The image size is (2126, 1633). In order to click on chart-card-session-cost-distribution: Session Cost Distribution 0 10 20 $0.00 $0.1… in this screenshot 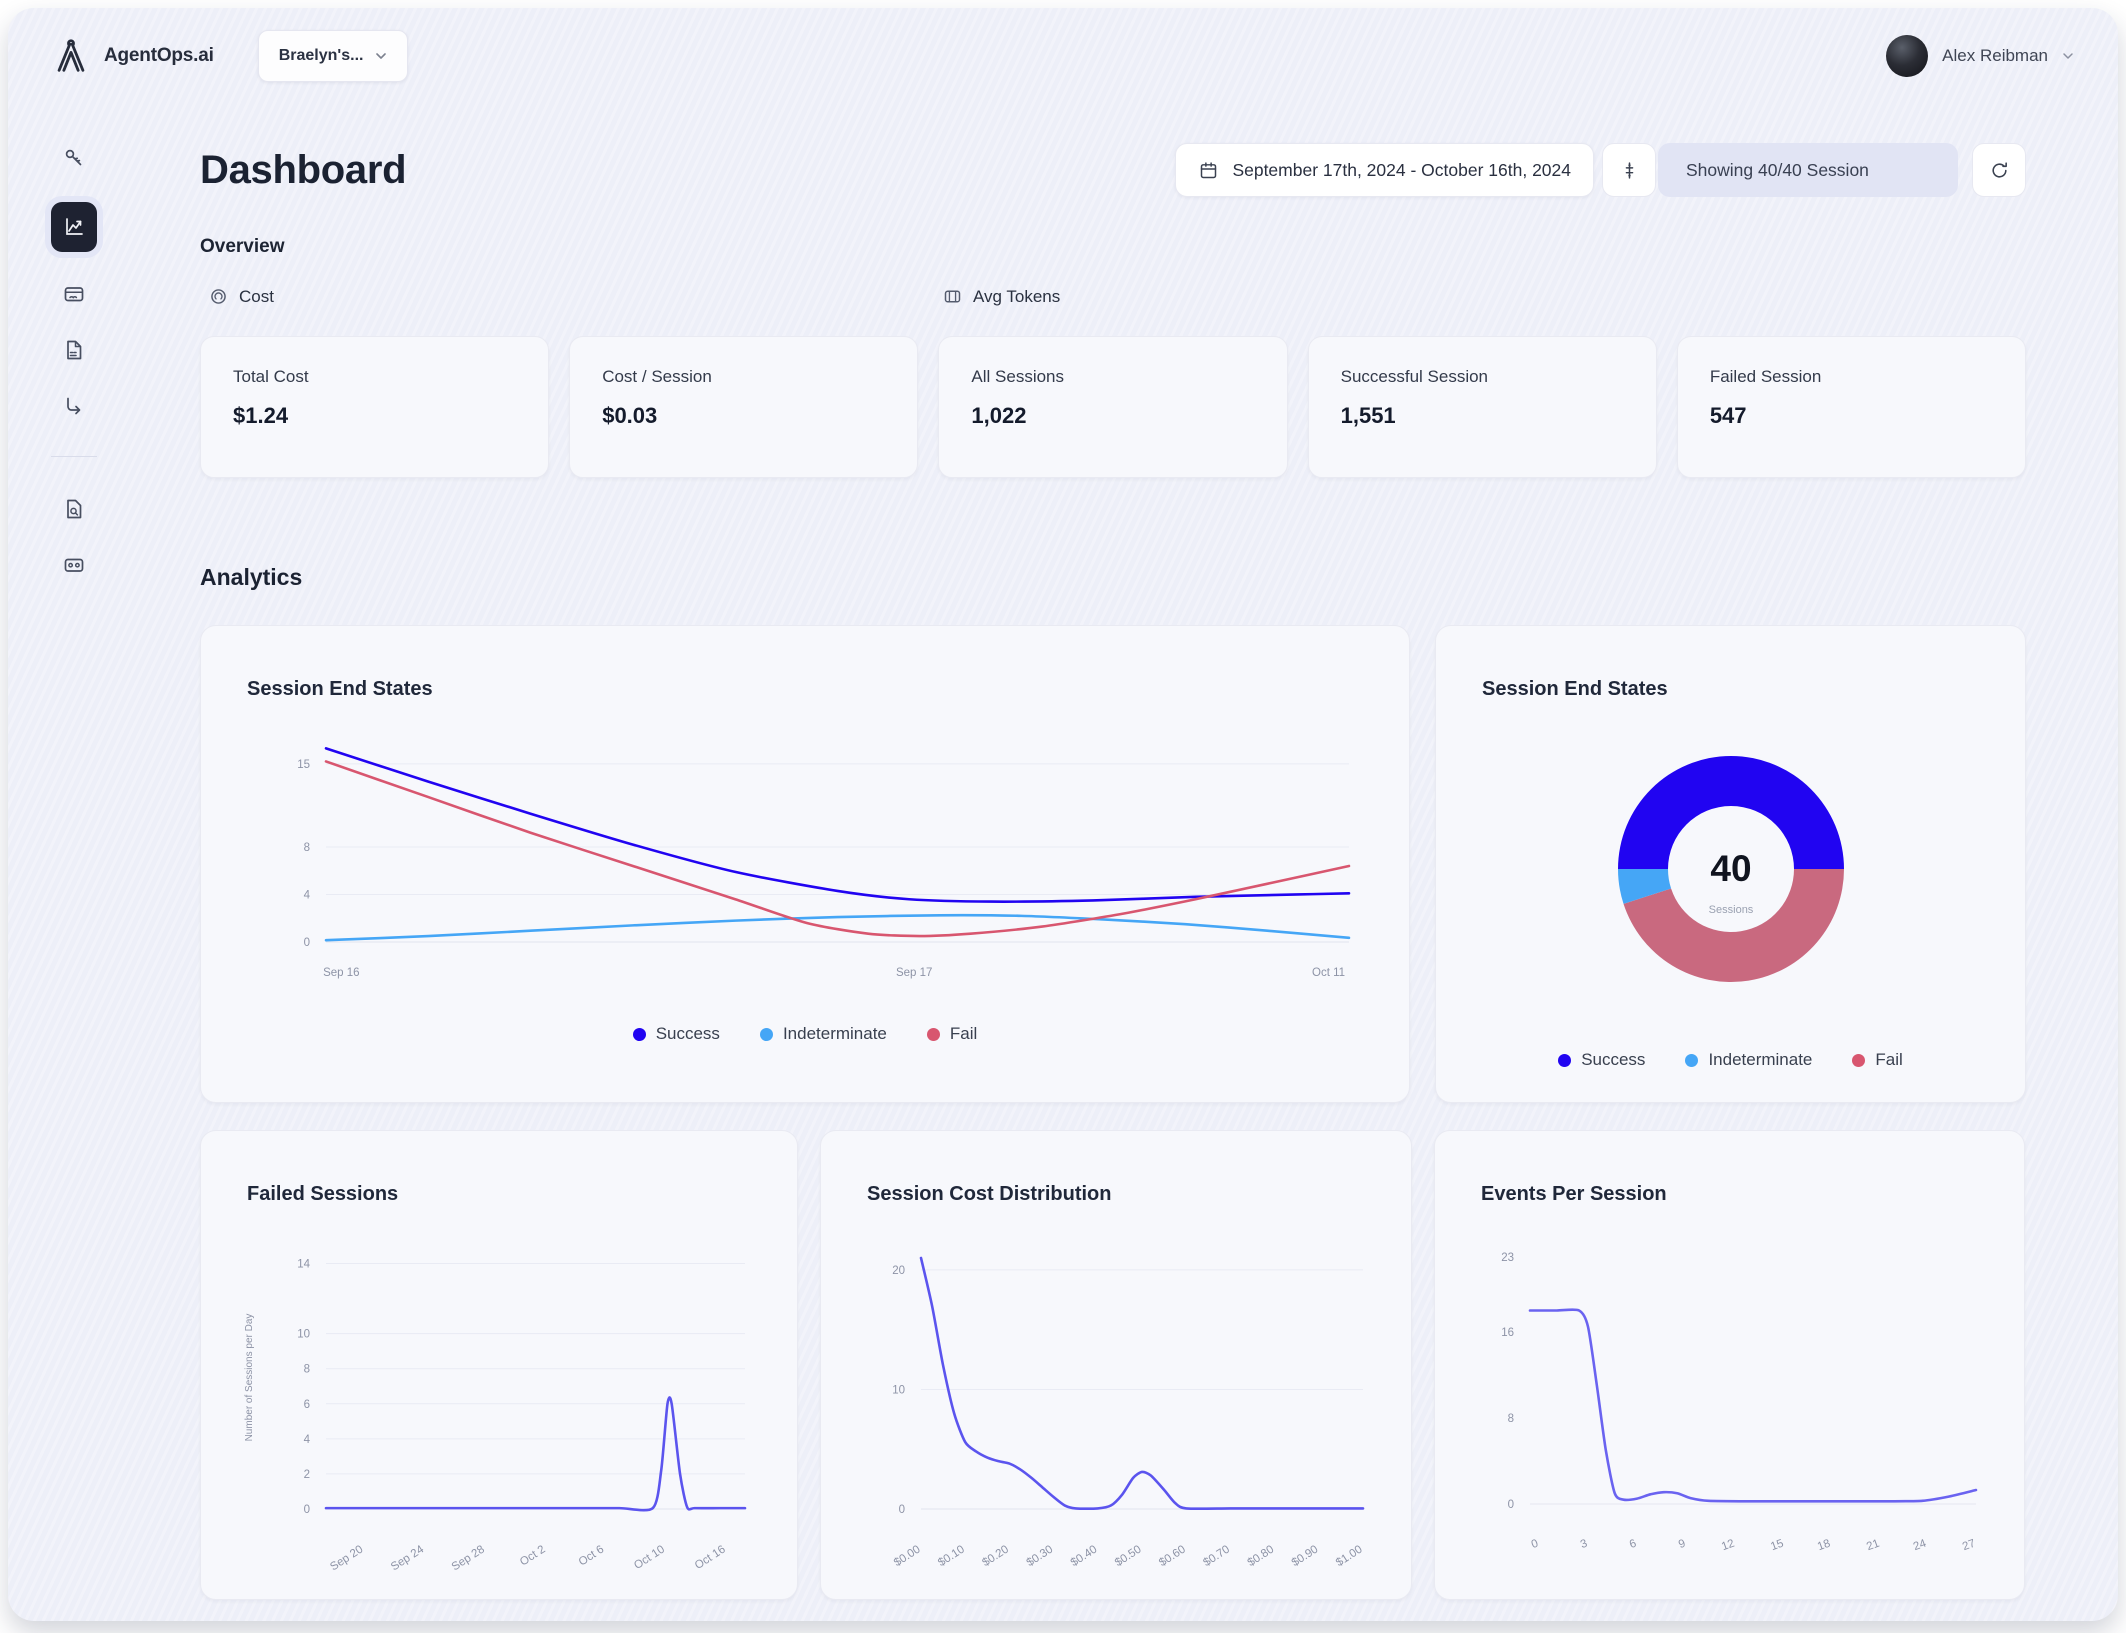, I will do `click(1116, 1365)`.